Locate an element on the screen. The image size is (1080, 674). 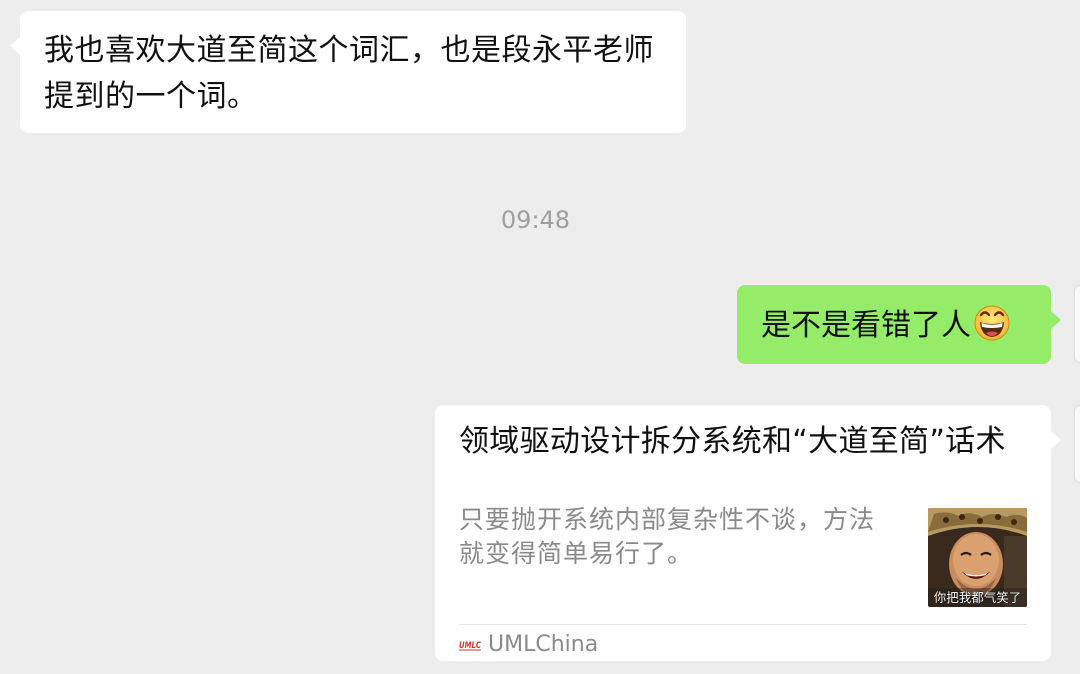
grinning-face-icon is located at coordinates (992, 322).